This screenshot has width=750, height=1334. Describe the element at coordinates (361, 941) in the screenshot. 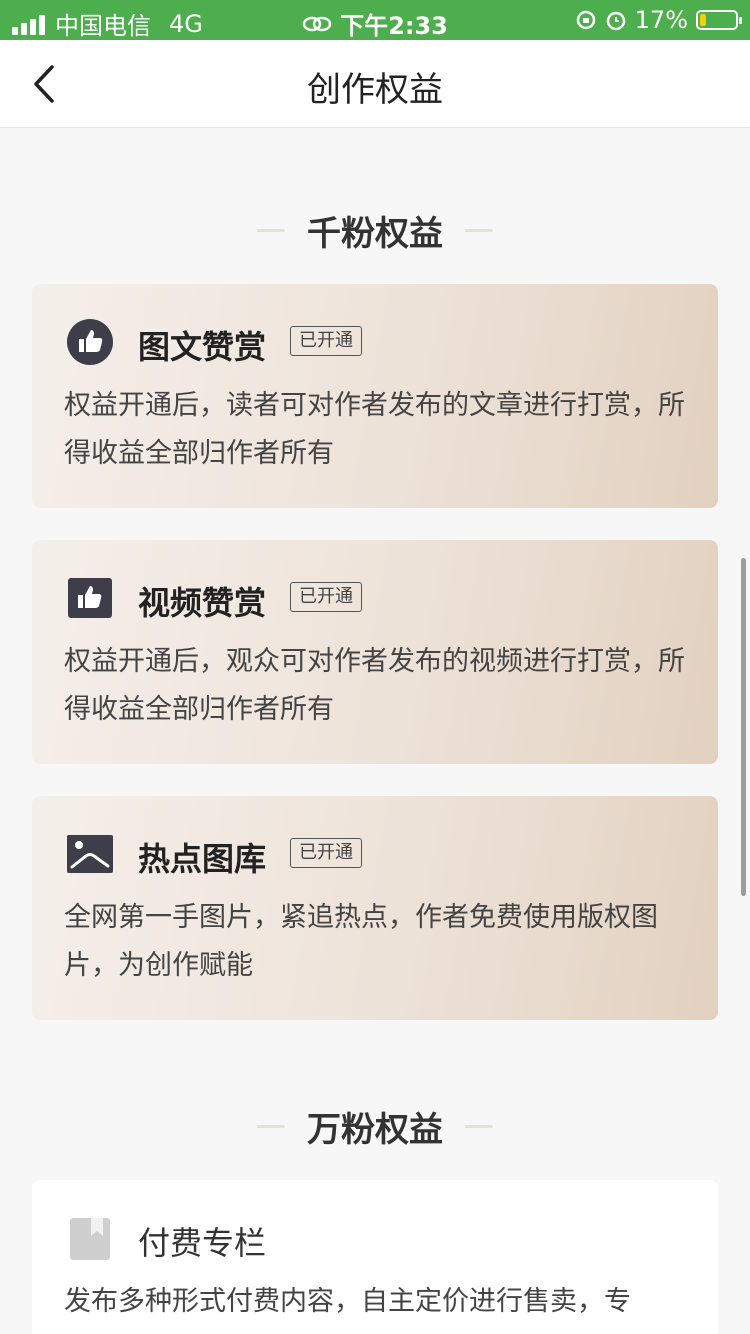

I see `card-description: 全网第一手图片，紧追热点，作者免费使用版权图片，为创作赋能` at that location.